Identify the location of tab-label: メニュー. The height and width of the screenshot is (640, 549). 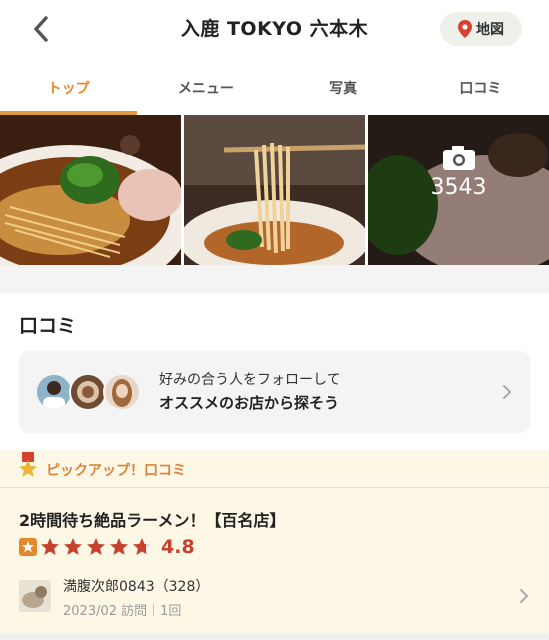
(205, 88).